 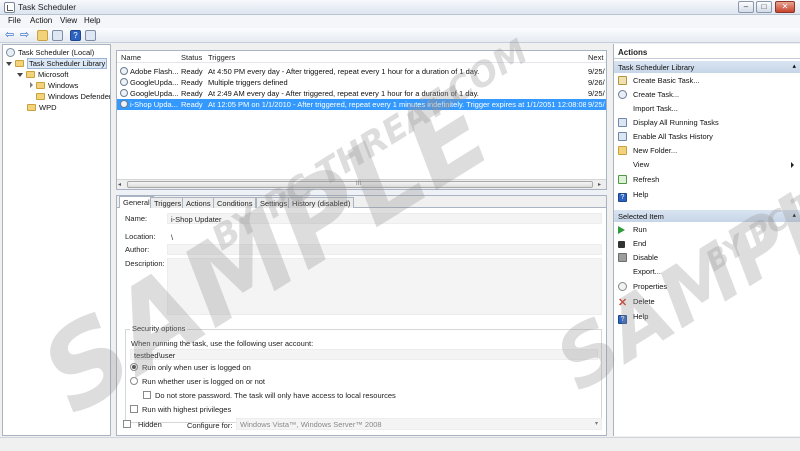 I want to click on location-label: Location:, so click(x=140, y=236).